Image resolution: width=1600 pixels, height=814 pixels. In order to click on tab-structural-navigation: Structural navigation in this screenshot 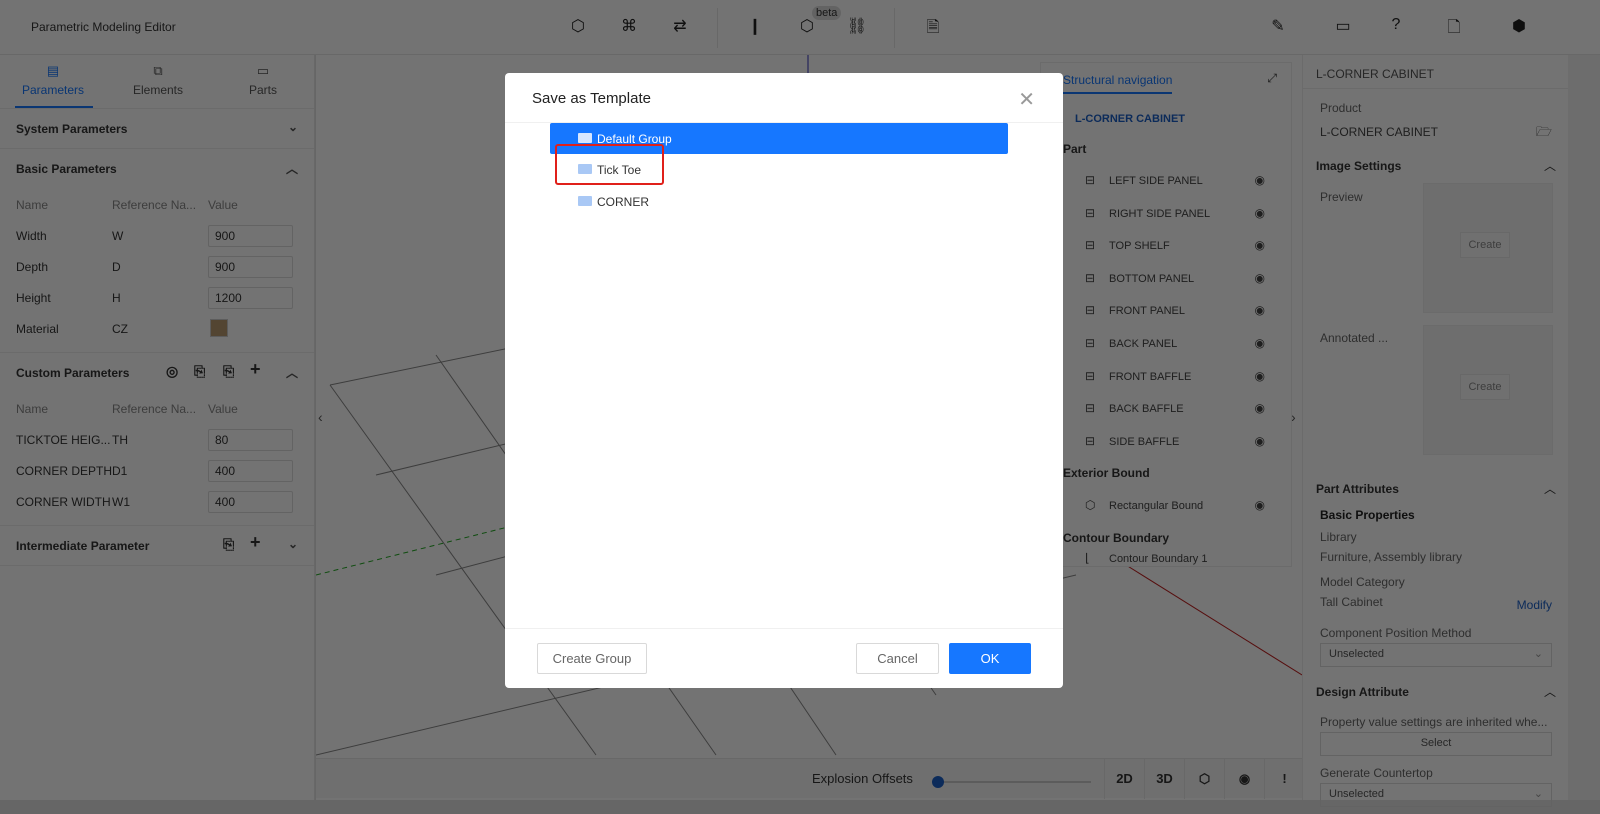, I will do `click(1118, 83)`.